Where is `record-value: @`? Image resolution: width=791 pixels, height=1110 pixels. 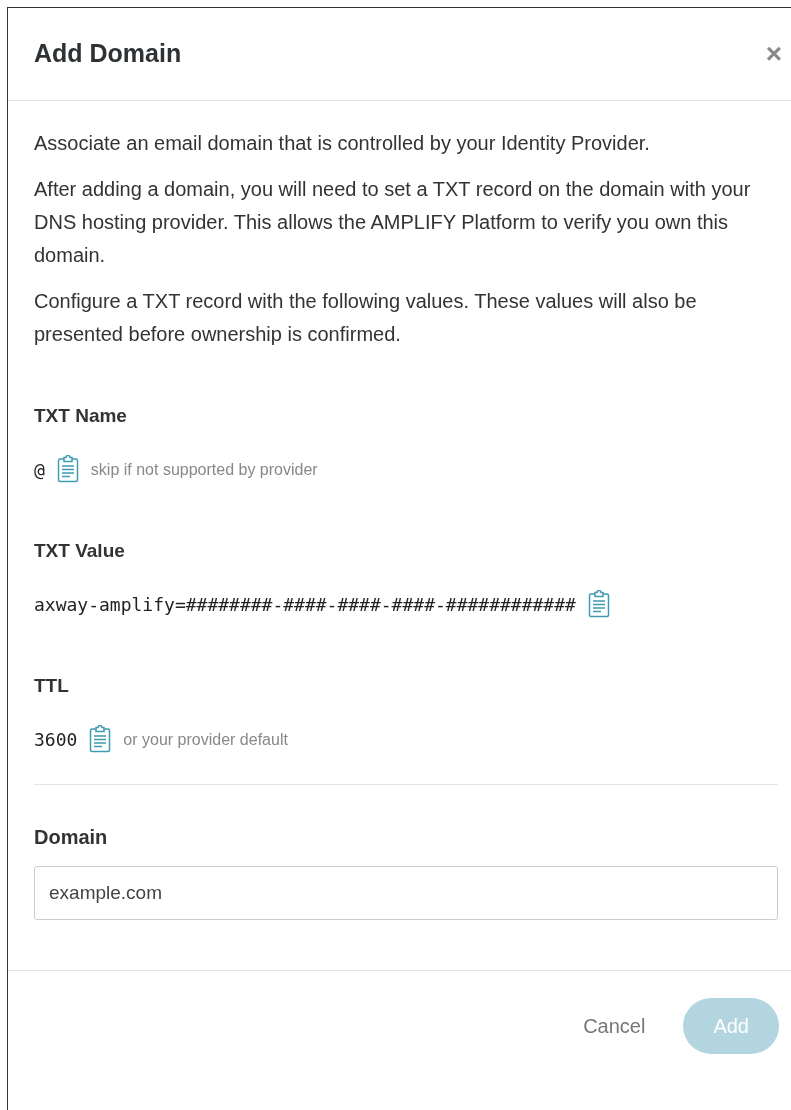 record-value: @ is located at coordinates (39, 469).